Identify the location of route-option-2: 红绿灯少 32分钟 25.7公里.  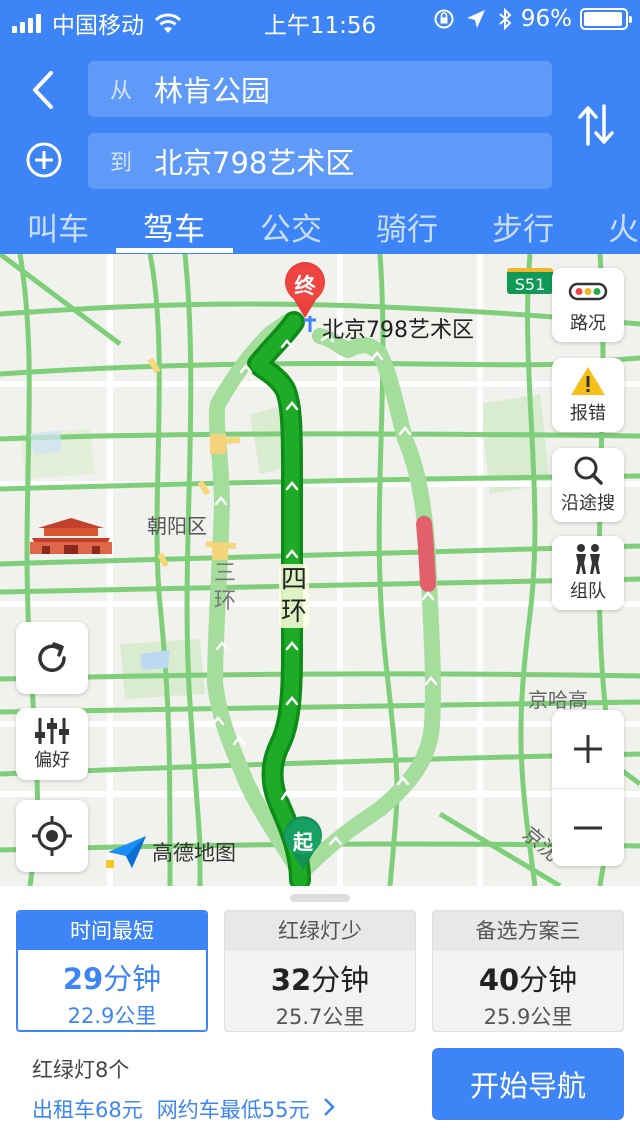
(320, 971).